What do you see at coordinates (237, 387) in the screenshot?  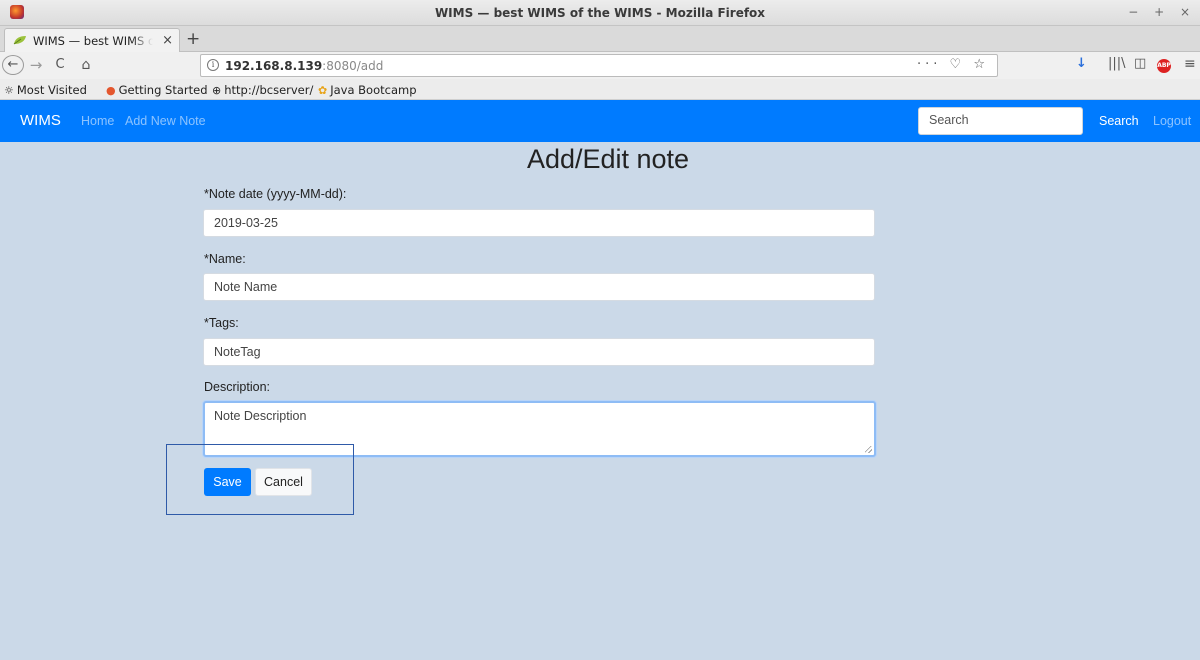 I see `description-label: Description:` at bounding box center [237, 387].